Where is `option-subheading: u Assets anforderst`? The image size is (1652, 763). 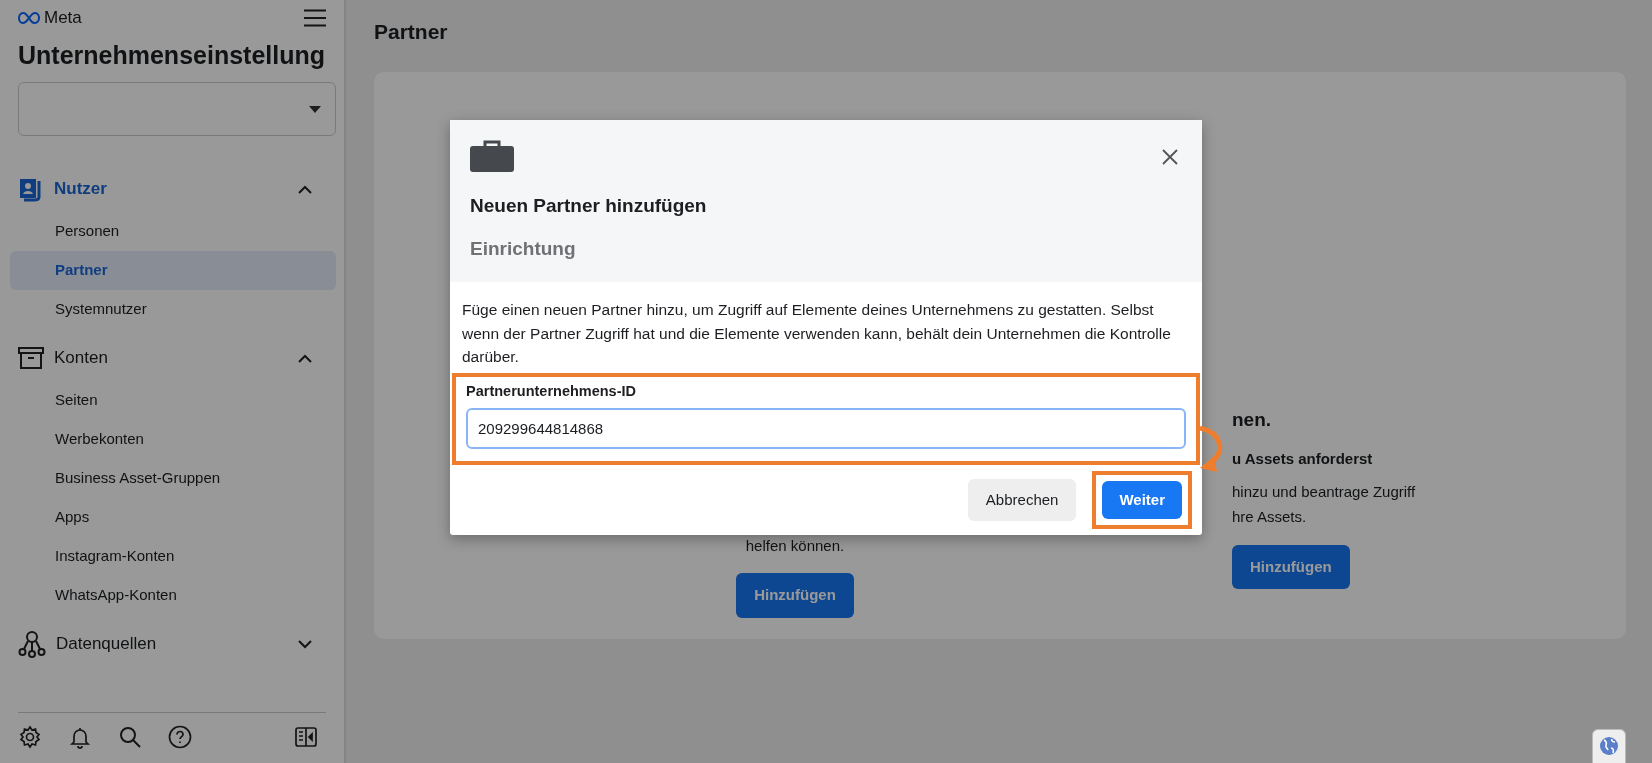 option-subheading: u Assets anforderst is located at coordinates (1303, 459).